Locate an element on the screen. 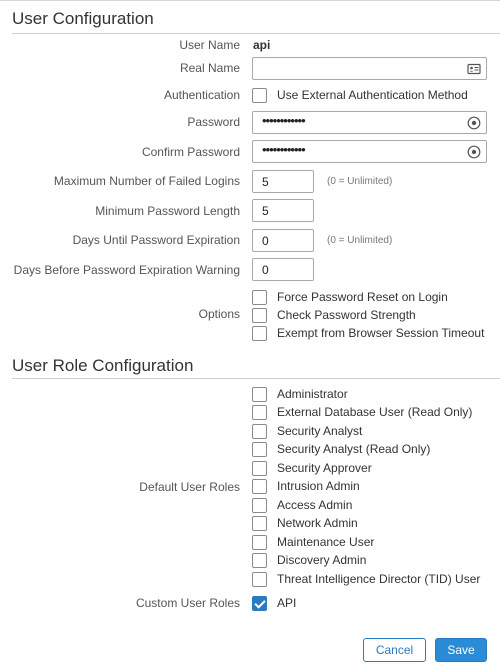 Image resolution: width=500 pixels, height=671 pixels. role-label: Access Admin is located at coordinates (315, 505).